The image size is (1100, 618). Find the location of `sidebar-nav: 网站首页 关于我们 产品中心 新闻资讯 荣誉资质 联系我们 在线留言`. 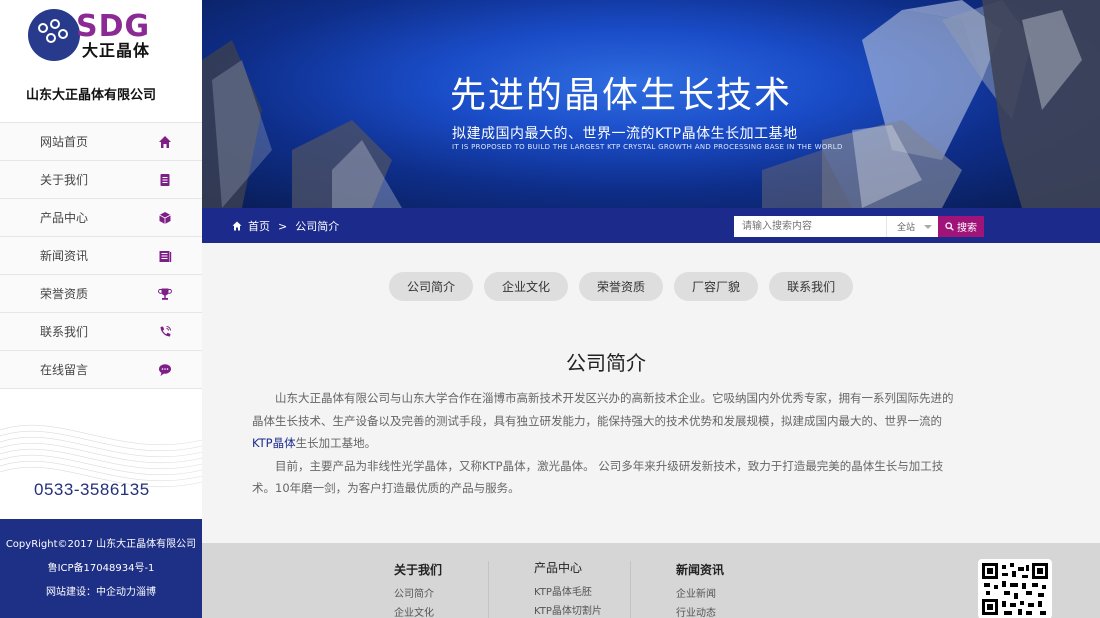

sidebar-nav: 网站首页 关于我们 产品中心 新闻资讯 荣誉资质 联系我们 在线留言 is located at coordinates (101, 255).